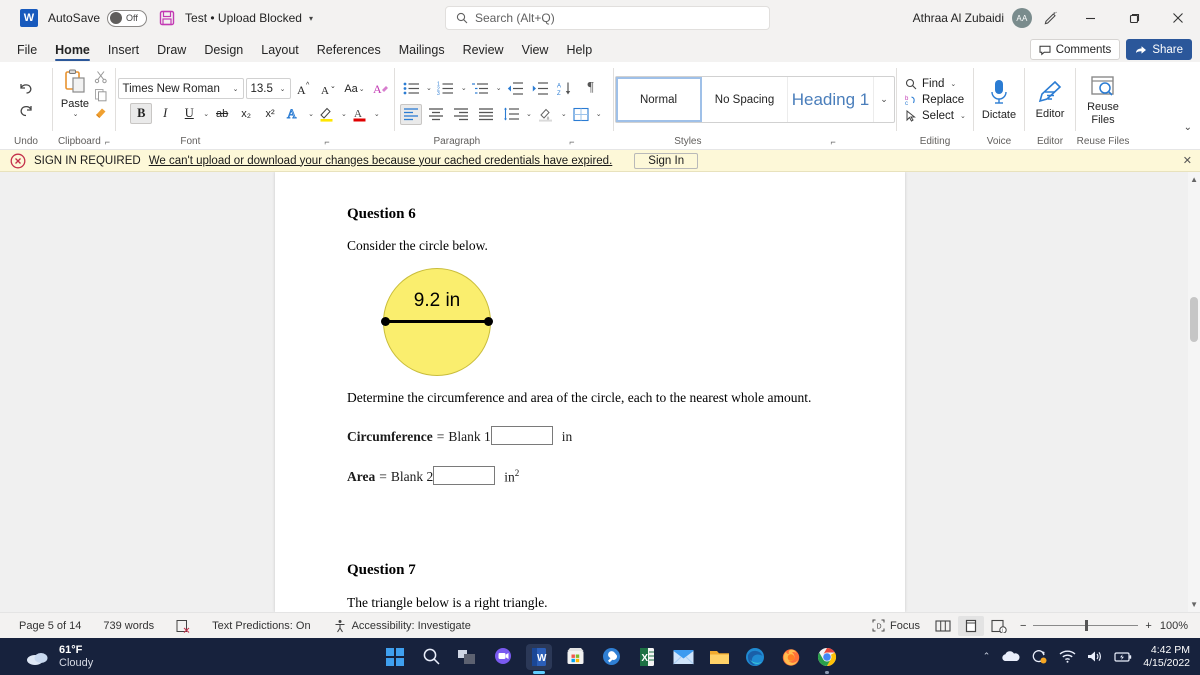 The height and width of the screenshot is (675, 1200). Describe the element at coordinates (107, 142) in the screenshot. I see `dialog-launcher-clipboard: ⌐` at that location.